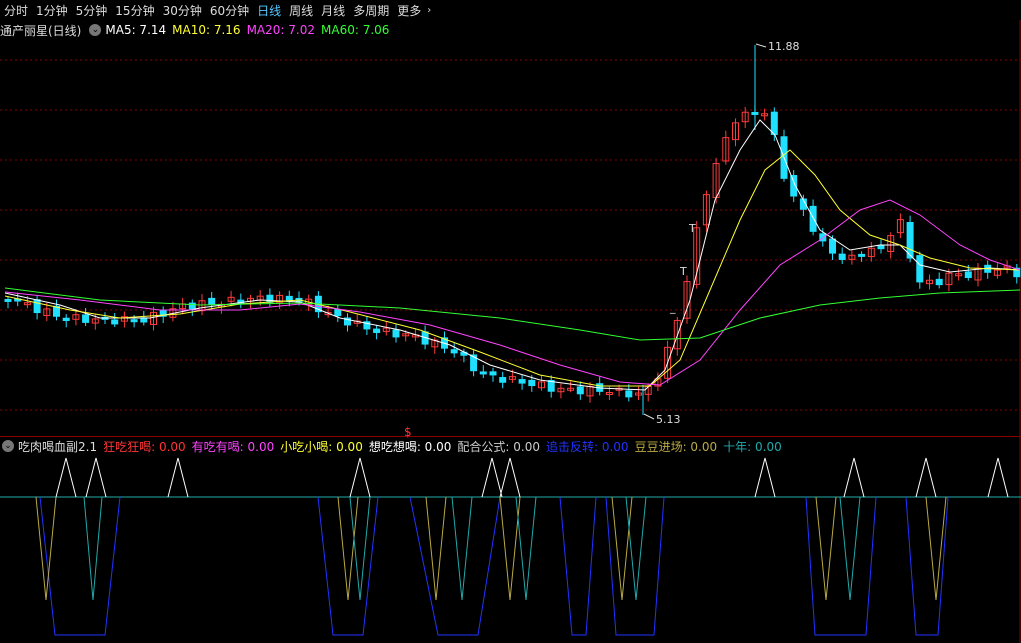  What do you see at coordinates (672, 307) in the screenshot?
I see `t-mark: _` at bounding box center [672, 307].